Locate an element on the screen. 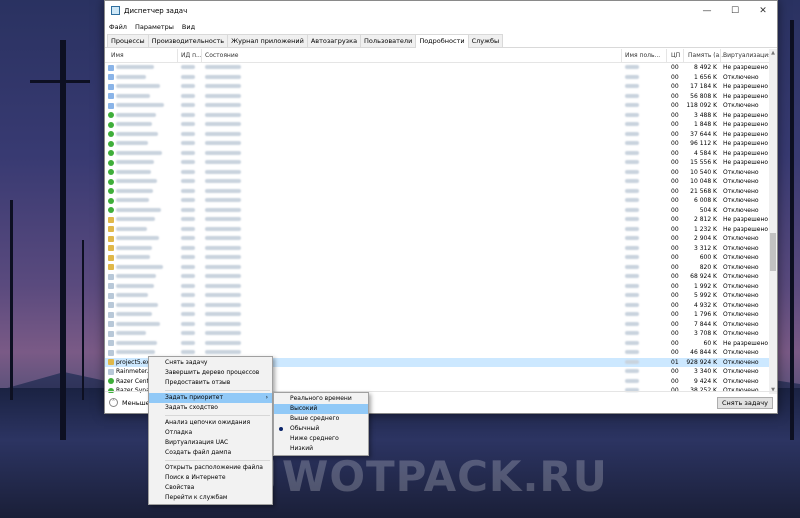 The image size is (800, 518). column-header-name: Имя is located at coordinates (117, 55).